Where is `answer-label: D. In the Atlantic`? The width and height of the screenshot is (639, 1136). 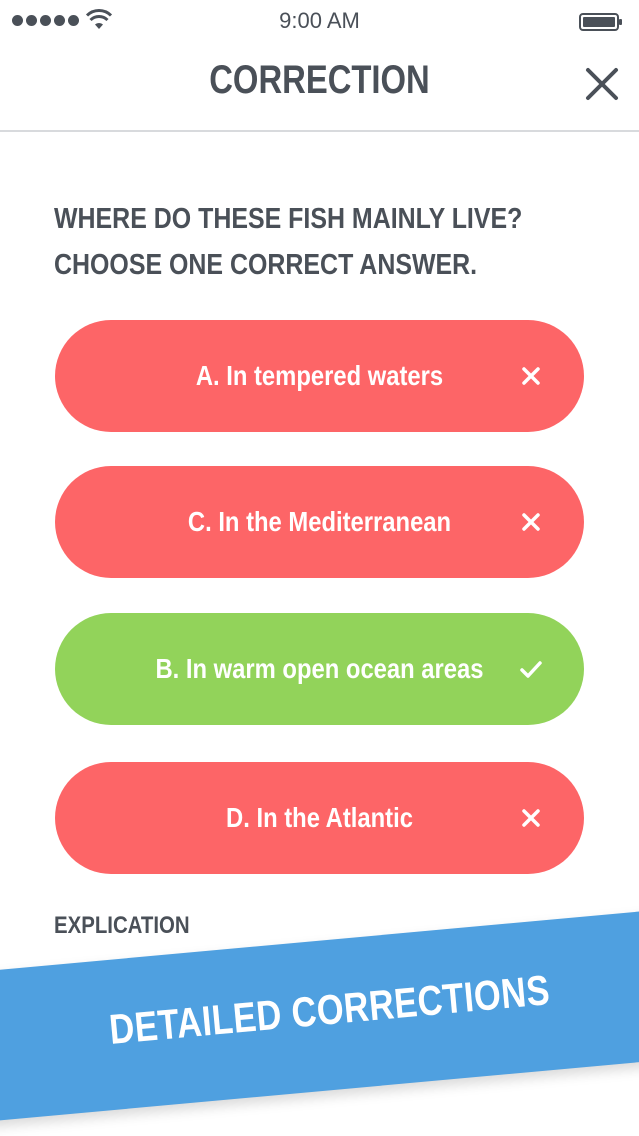
answer-label: D. In the Atlantic is located at coordinates (319, 817).